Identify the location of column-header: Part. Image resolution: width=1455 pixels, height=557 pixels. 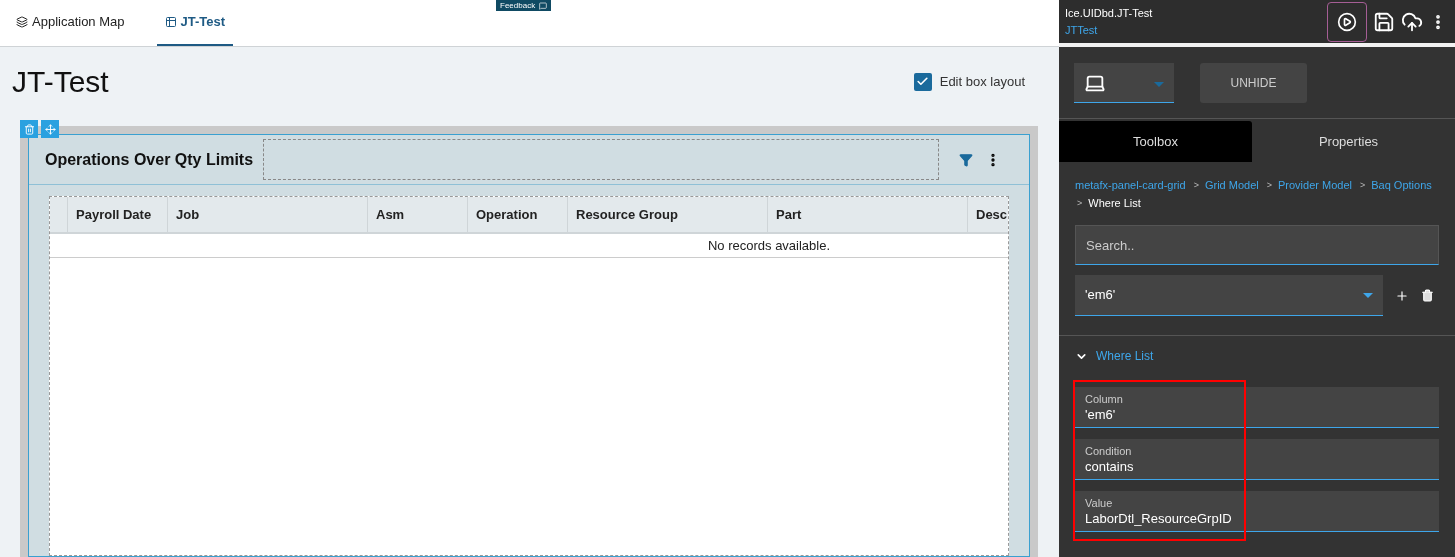
(868, 214).